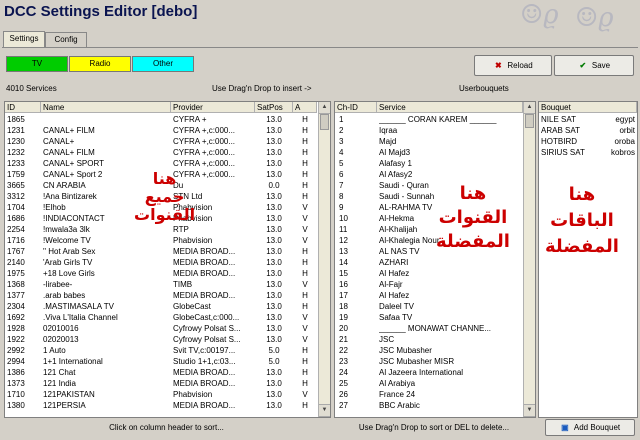 This screenshot has width=640, height=440. Describe the element at coordinates (397, 394) in the screenshot. I see `cell-service: France 24` at that location.